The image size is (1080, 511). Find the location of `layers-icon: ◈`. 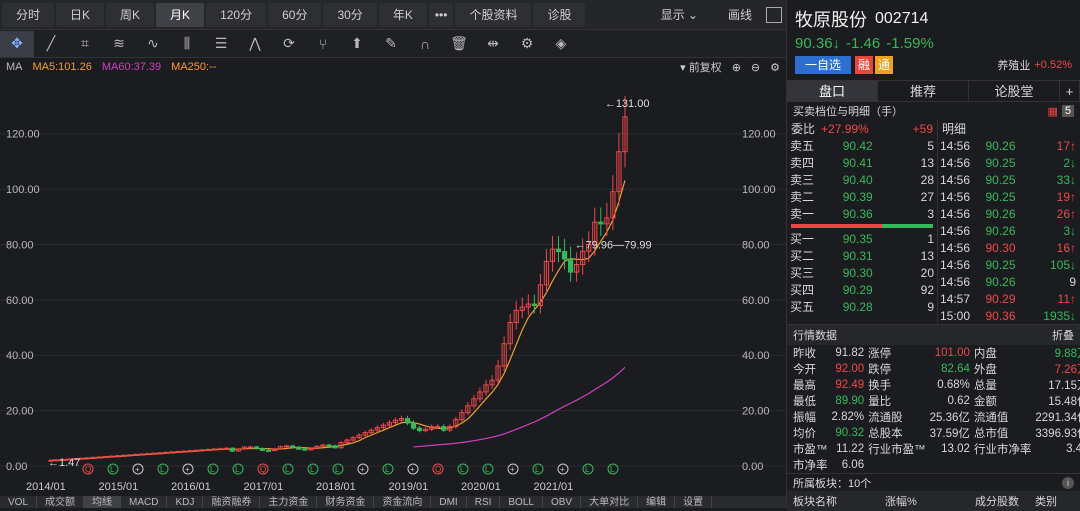

layers-icon: ◈ is located at coordinates (561, 44).